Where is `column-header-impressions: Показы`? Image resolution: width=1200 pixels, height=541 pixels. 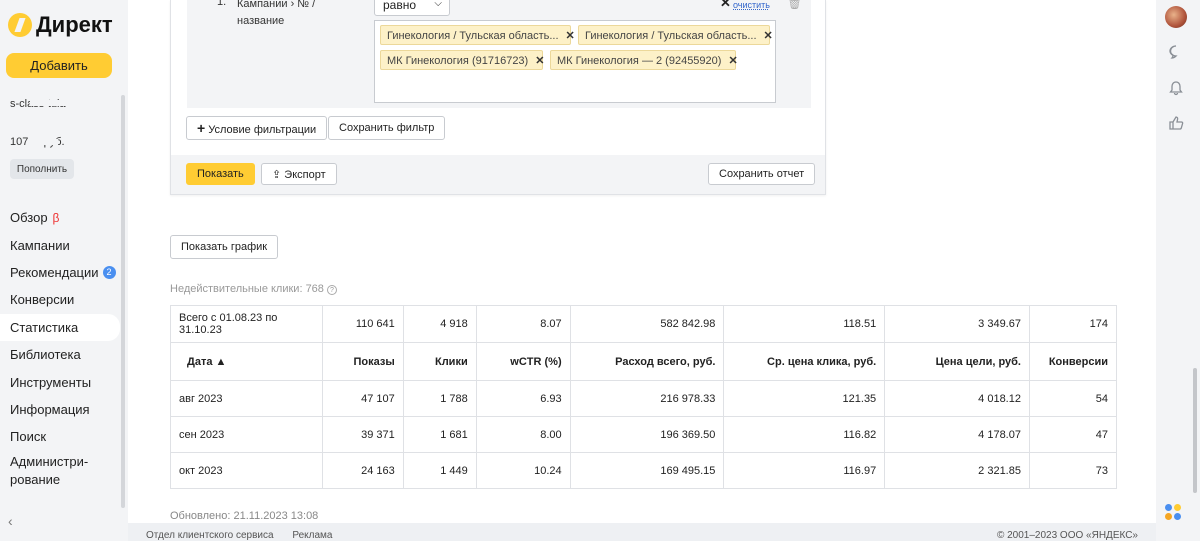 column-header-impressions: Показы is located at coordinates (362, 361).